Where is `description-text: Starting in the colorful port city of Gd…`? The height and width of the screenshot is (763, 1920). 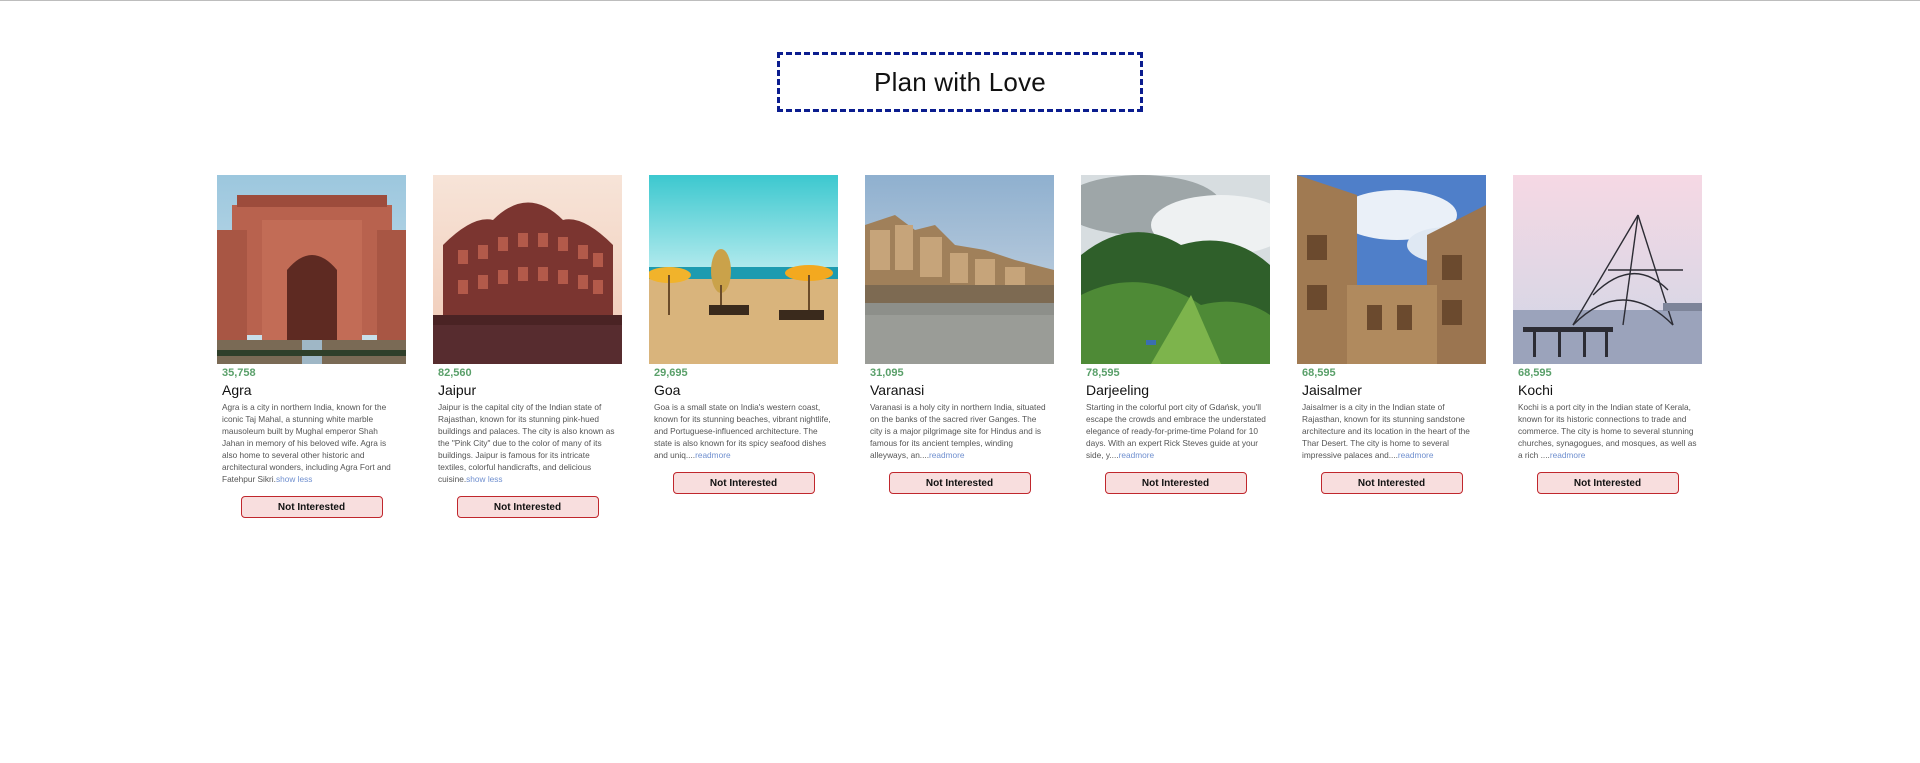
description-text: Starting in the colorful port city of Gd… is located at coordinates (1176, 431).